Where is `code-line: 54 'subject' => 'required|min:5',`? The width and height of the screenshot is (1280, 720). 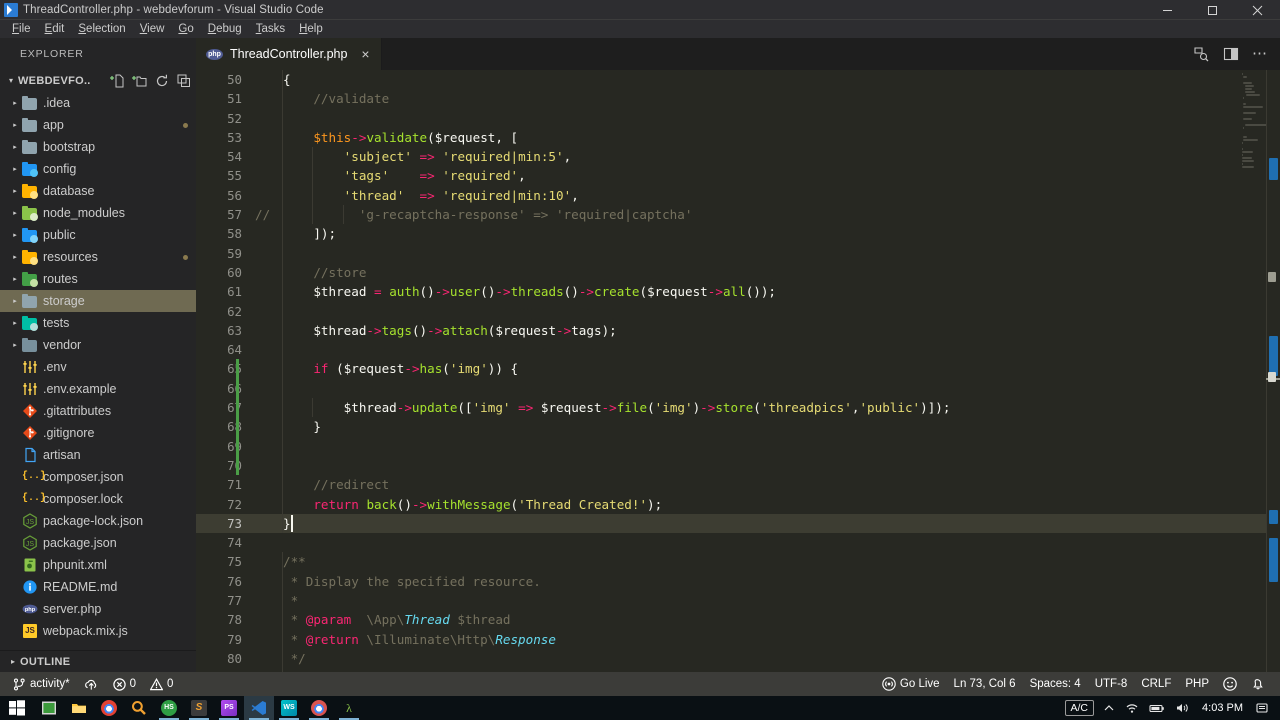 code-line: 54 'subject' => 'required|min:5', is located at coordinates (738, 157).